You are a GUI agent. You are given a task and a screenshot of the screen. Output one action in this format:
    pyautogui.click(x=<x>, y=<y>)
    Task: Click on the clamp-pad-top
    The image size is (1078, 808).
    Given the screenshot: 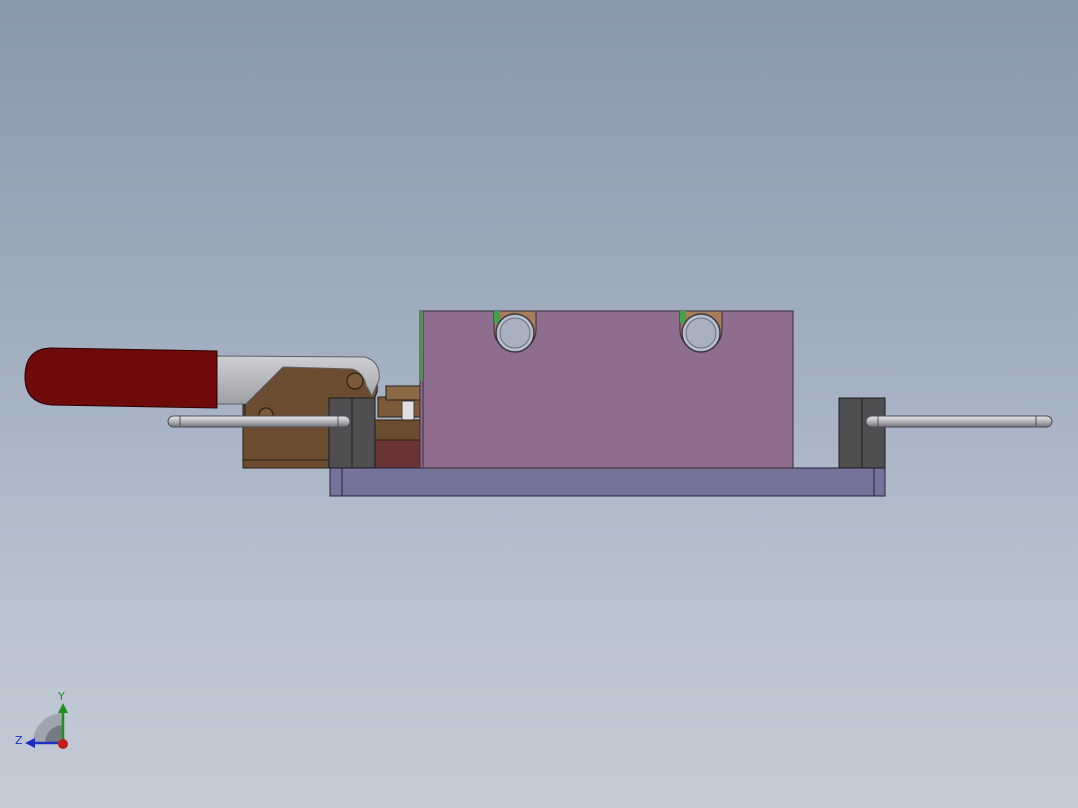 What is the action you would take?
    pyautogui.click(x=399, y=430)
    